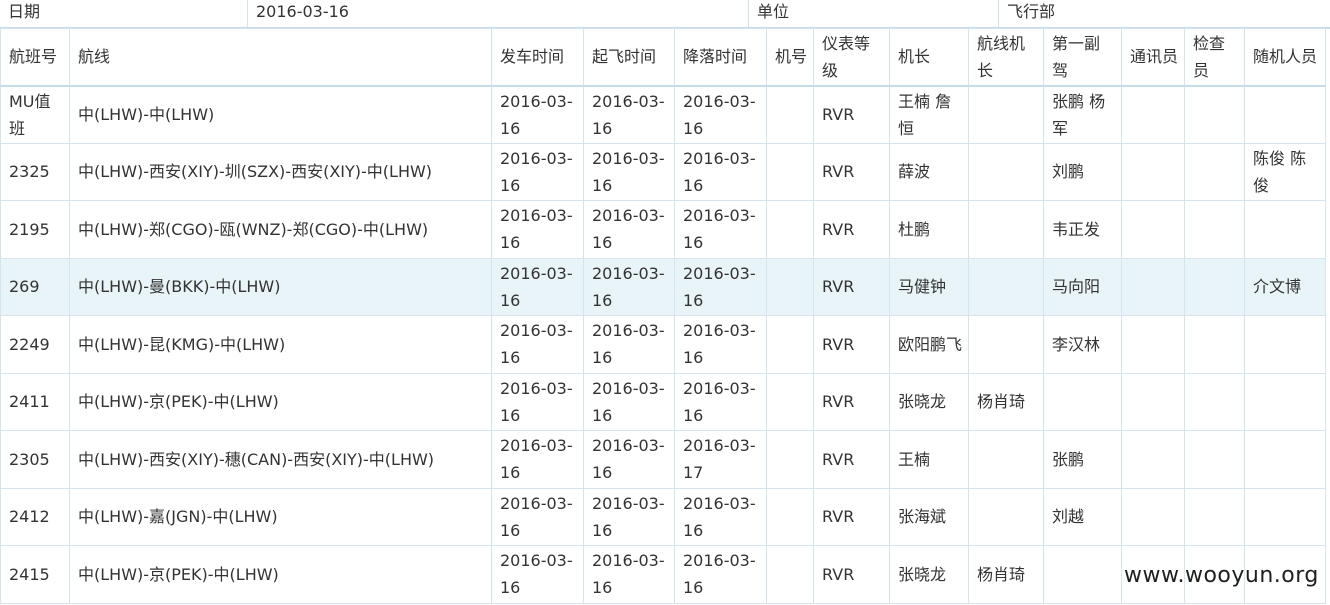 The height and width of the screenshot is (605, 1330). What do you see at coordinates (35, 286) in the screenshot?
I see `table-cell: 269` at bounding box center [35, 286].